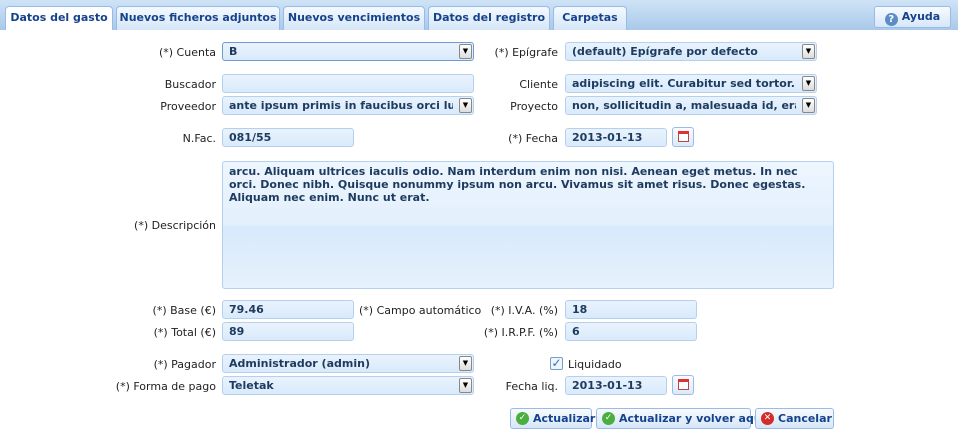 The width and height of the screenshot is (958, 443). What do you see at coordinates (683, 83) in the screenshot?
I see `cliente-value: adipiscing elit. Curabitur sed tortor.` at bounding box center [683, 83].